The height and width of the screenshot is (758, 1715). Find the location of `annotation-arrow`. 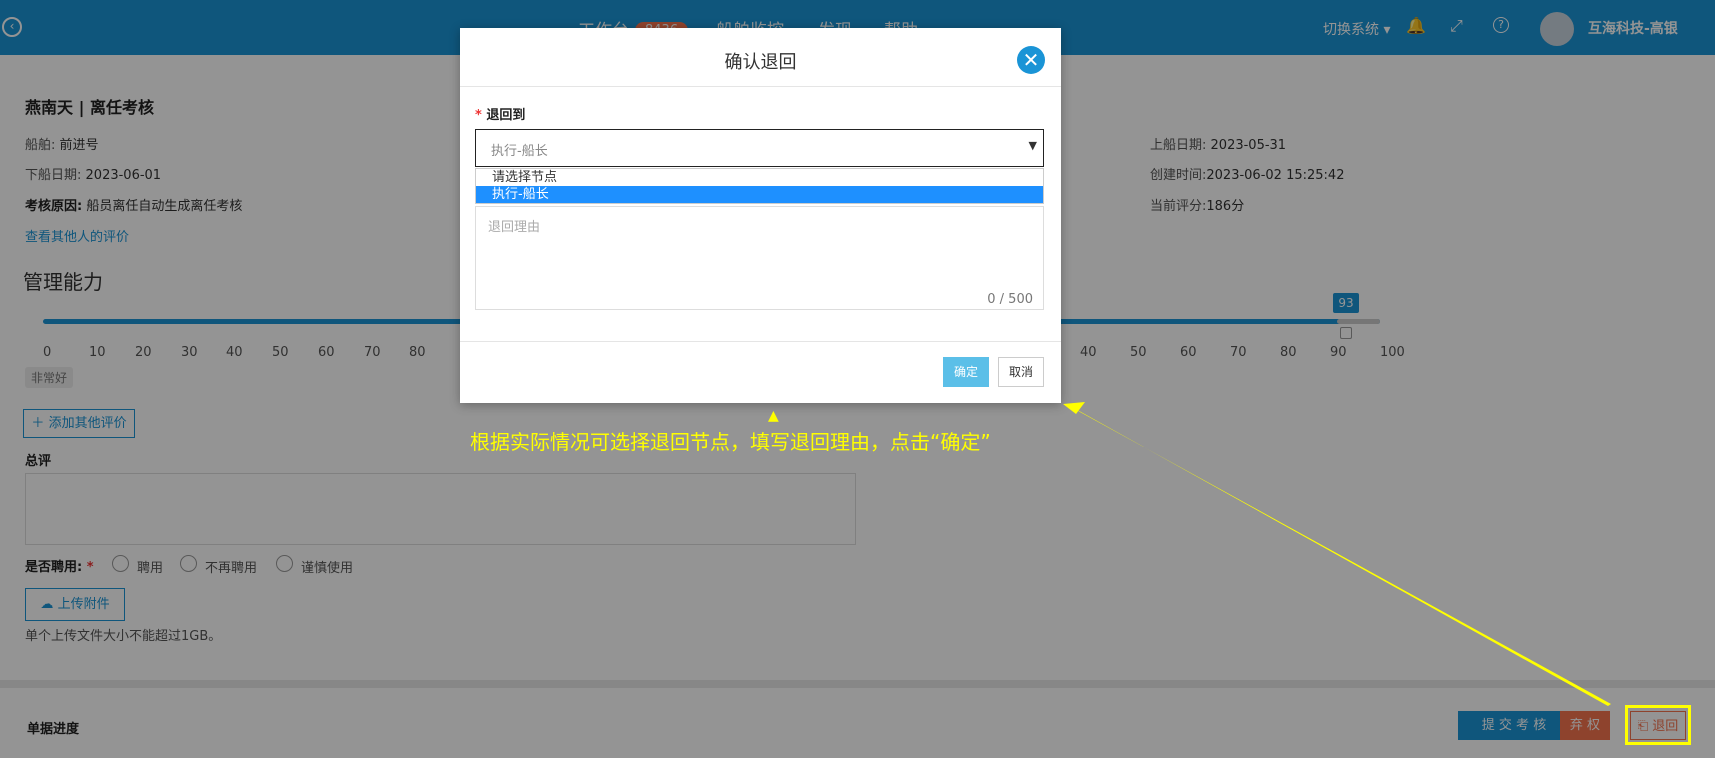

annotation-arrow is located at coordinates (1337, 554).